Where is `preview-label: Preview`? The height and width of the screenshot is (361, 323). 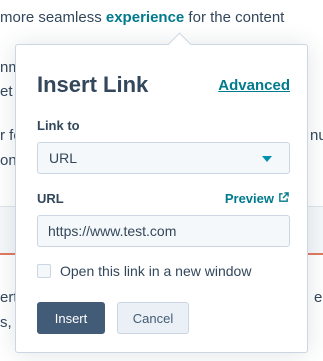
preview-label: Preview is located at coordinates (249, 198).